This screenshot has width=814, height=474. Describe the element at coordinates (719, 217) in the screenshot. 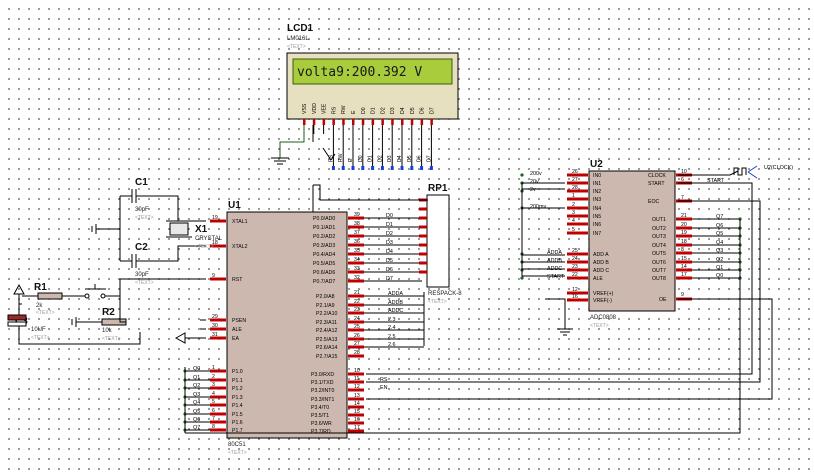

I see `u2-out-net: Q7` at that location.